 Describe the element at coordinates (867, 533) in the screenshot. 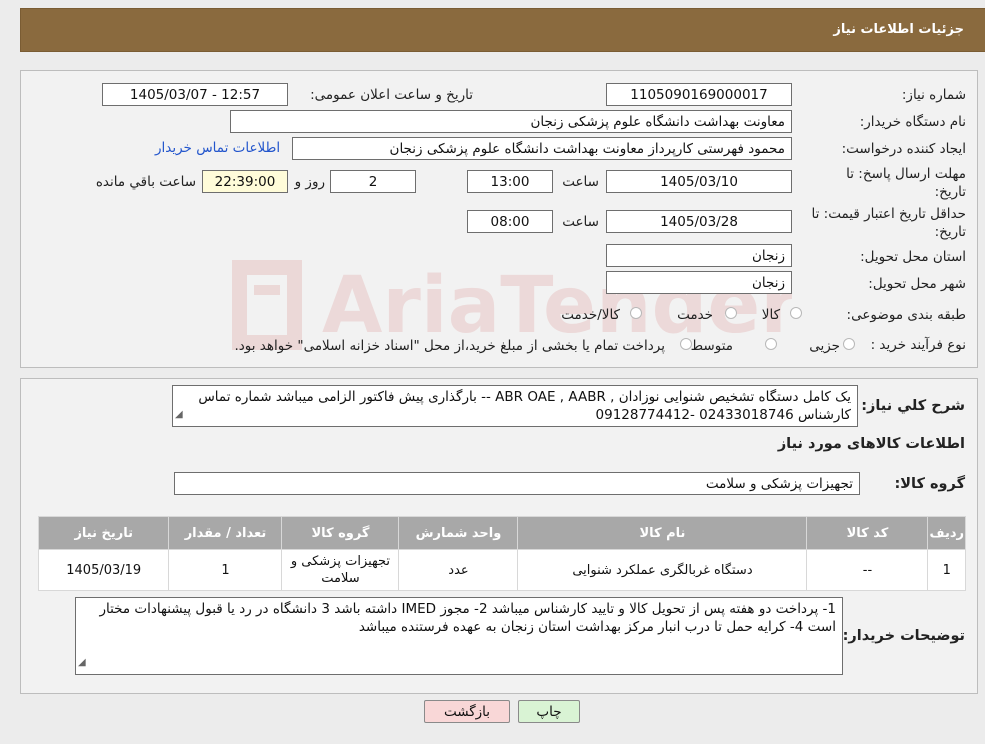

I see `col-header-code: کد کالا` at that location.